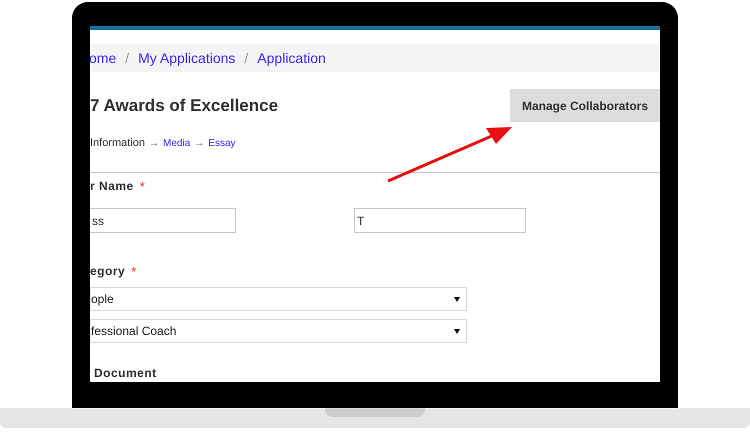 Image resolution: width=750 pixels, height=434 pixels. Describe the element at coordinates (126, 373) in the screenshot. I see `field-label: Document` at that location.